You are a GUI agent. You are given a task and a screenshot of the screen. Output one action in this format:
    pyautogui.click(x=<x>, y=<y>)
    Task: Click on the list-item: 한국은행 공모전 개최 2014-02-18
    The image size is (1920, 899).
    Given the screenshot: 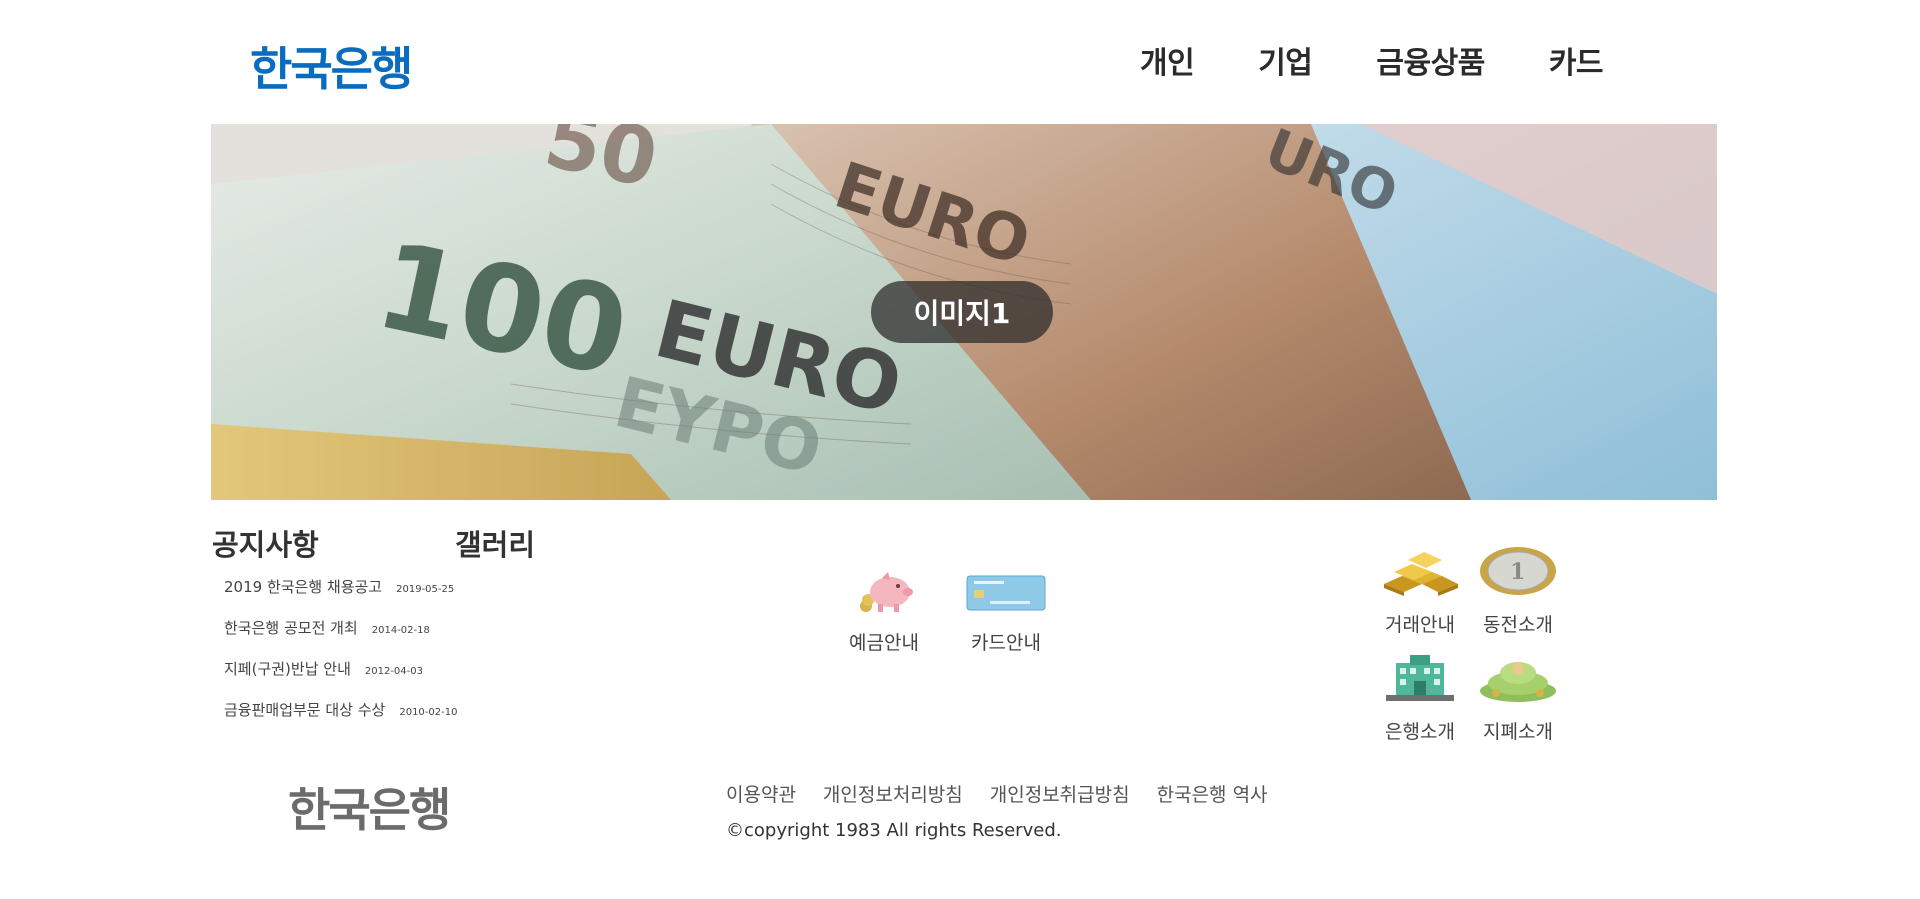 What is the action you would take?
    pyautogui.click(x=340, y=637)
    